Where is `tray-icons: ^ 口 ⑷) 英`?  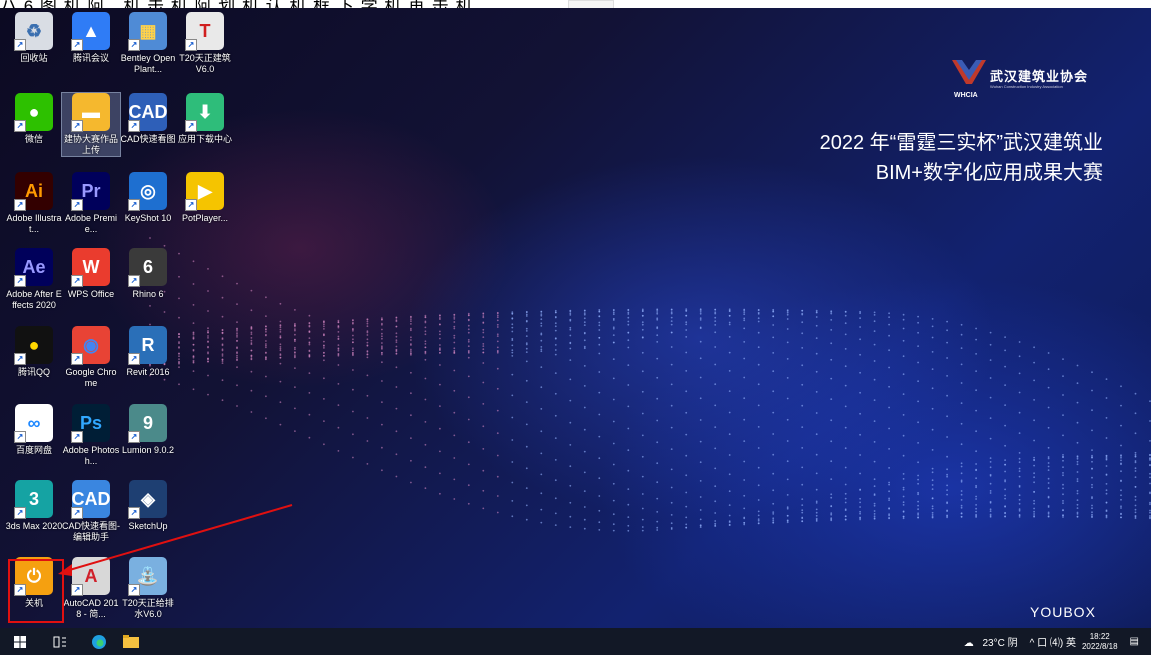
tray-icons: ^ 口 ⑷) 英 is located at coordinates (1053, 641).